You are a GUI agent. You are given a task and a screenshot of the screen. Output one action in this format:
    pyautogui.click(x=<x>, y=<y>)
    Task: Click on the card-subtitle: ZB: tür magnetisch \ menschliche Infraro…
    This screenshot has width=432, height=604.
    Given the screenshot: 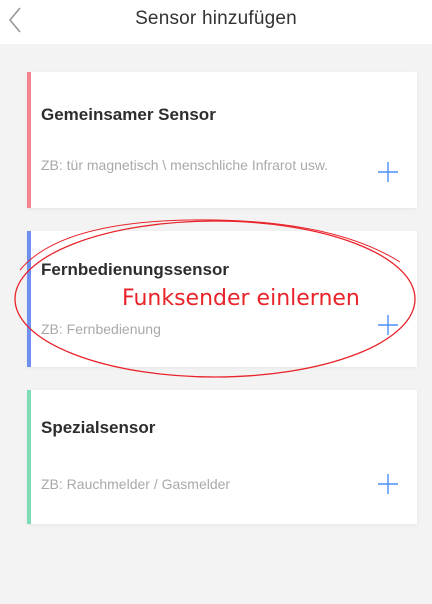 What is the action you would take?
    pyautogui.click(x=185, y=165)
    